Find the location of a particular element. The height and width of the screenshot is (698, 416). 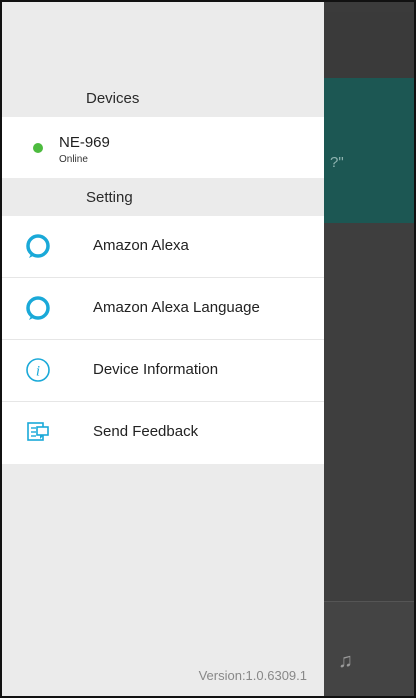

menu-item-send-feedback: Send Feedback is located at coordinates (163, 433).